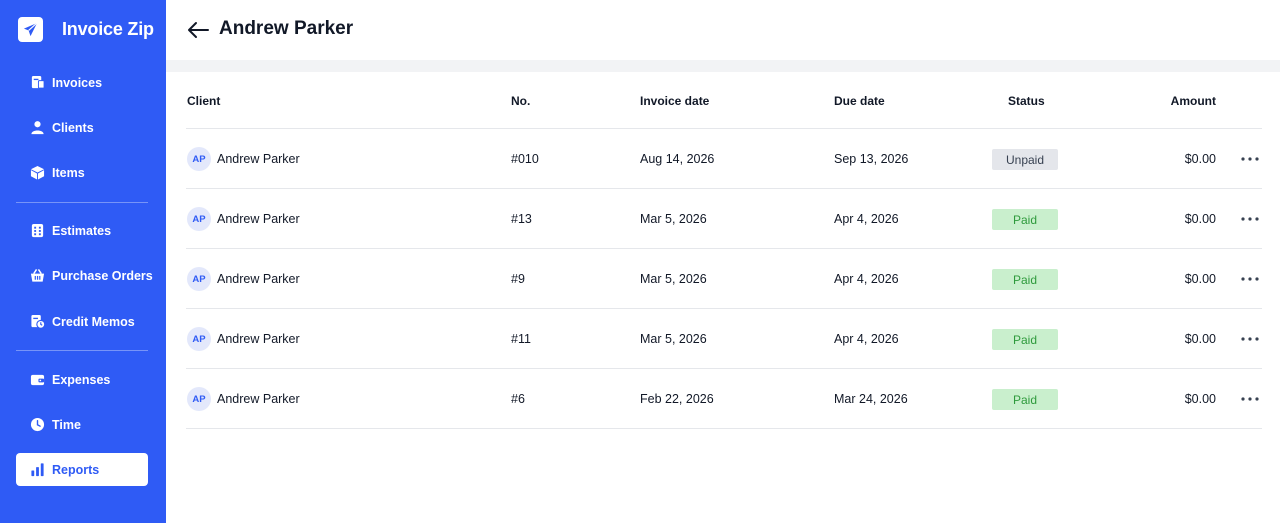 Image resolution: width=1280 pixels, height=523 pixels. I want to click on column-header-no: No., so click(520, 101).